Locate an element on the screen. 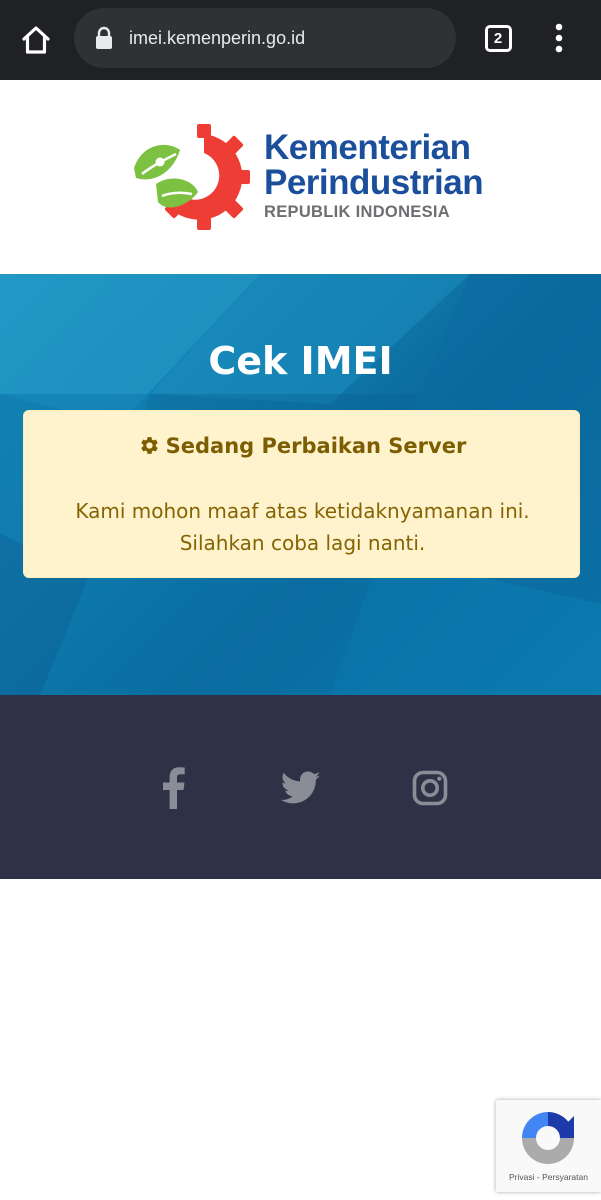 This screenshot has height=1200, width=601. recaptcha-privacy-link: Privasi is located at coordinates (522, 1177).